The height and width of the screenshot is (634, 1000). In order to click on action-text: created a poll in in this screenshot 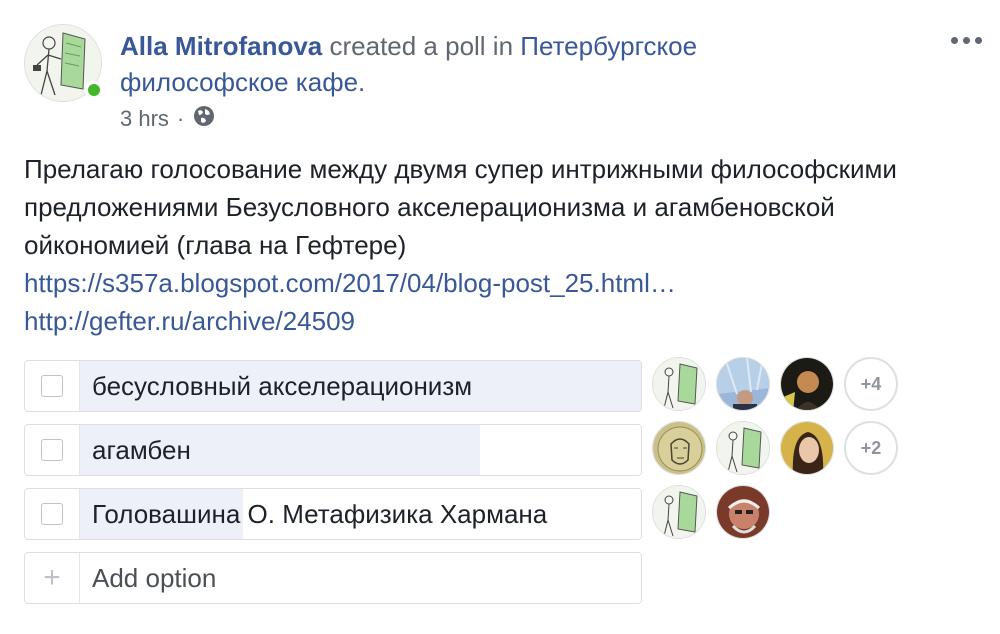, I will do `click(421, 46)`.